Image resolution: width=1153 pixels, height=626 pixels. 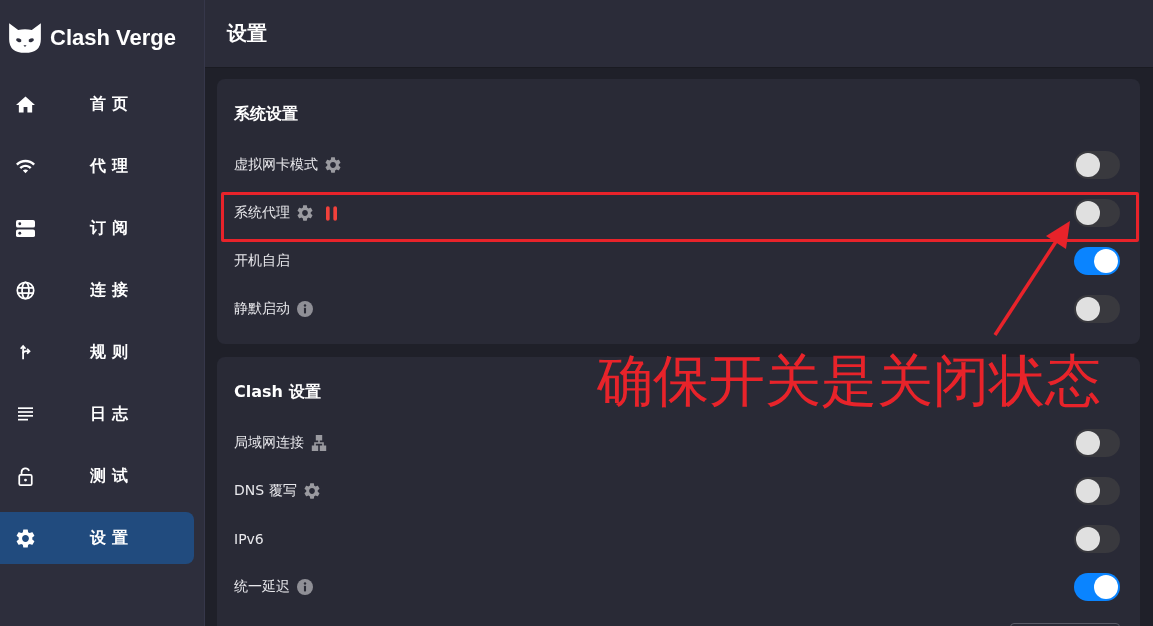 I want to click on setting-label: 开机自启, so click(x=262, y=261).